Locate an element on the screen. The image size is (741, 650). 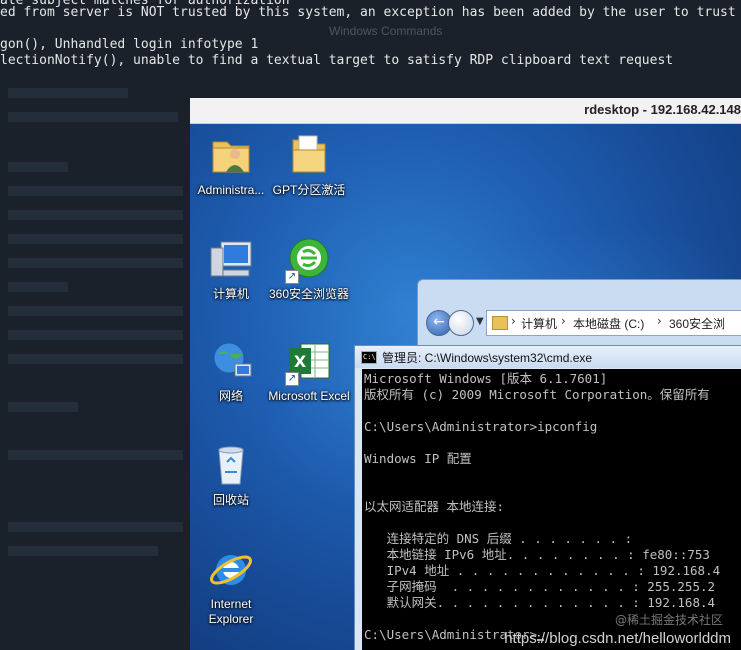
desktop-icon-label: 计算机 is located at coordinates (230, 294).